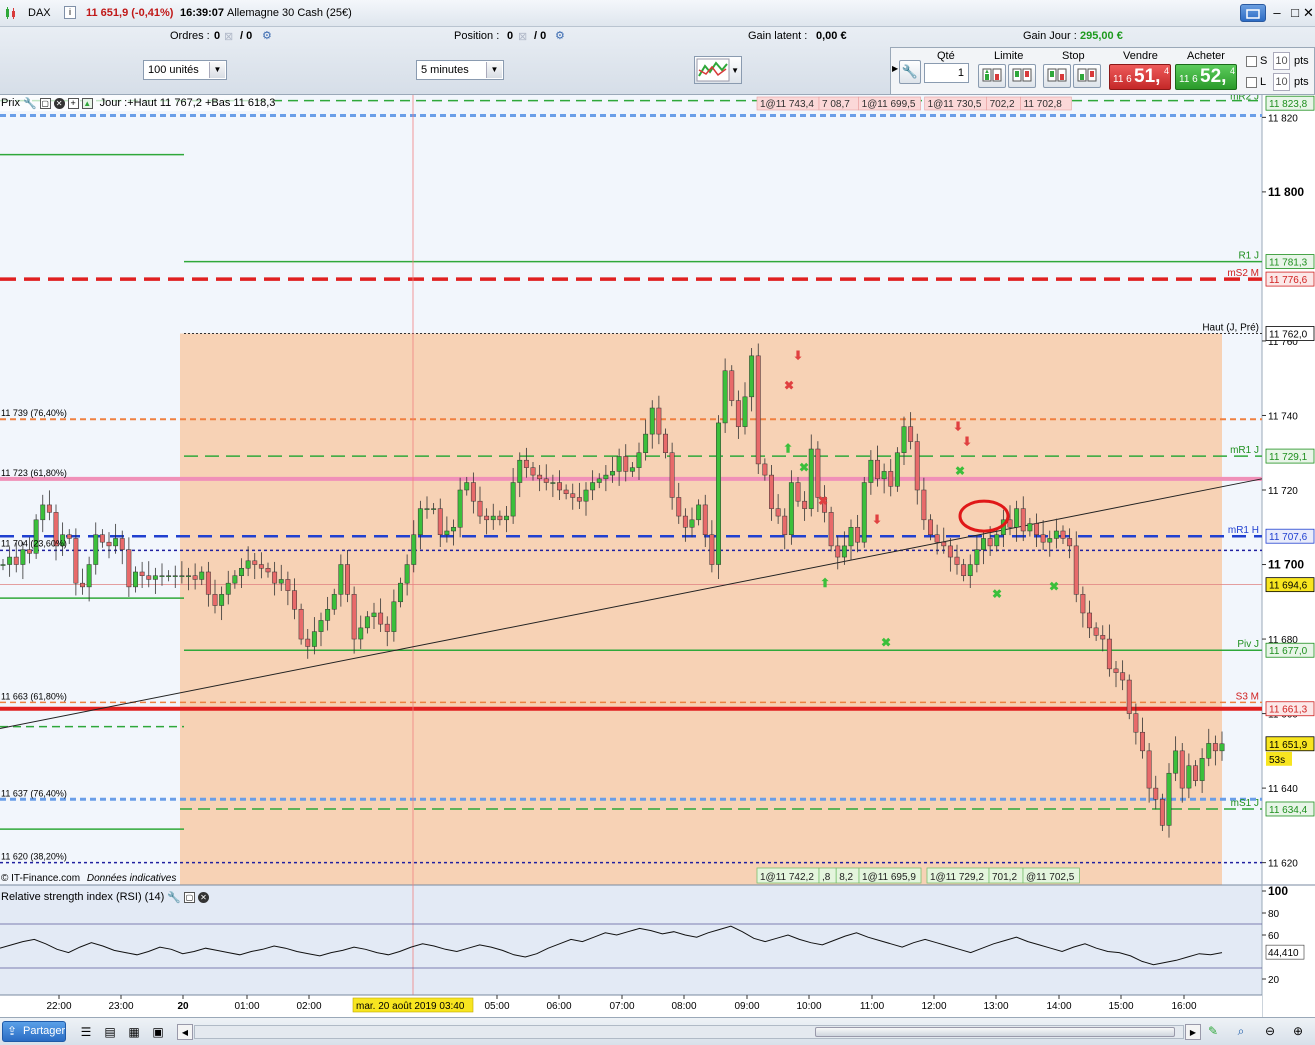  Describe the element at coordinates (1140, 77) in the screenshot. I see `sell-button: 11 6 51, 4` at that location.